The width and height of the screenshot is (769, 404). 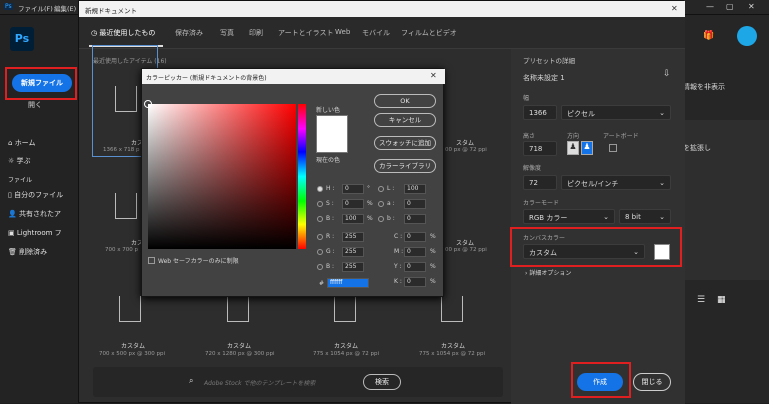 What do you see at coordinates (189, 33) in the screenshot?
I see `tab-saved: 保存済み` at bounding box center [189, 33].